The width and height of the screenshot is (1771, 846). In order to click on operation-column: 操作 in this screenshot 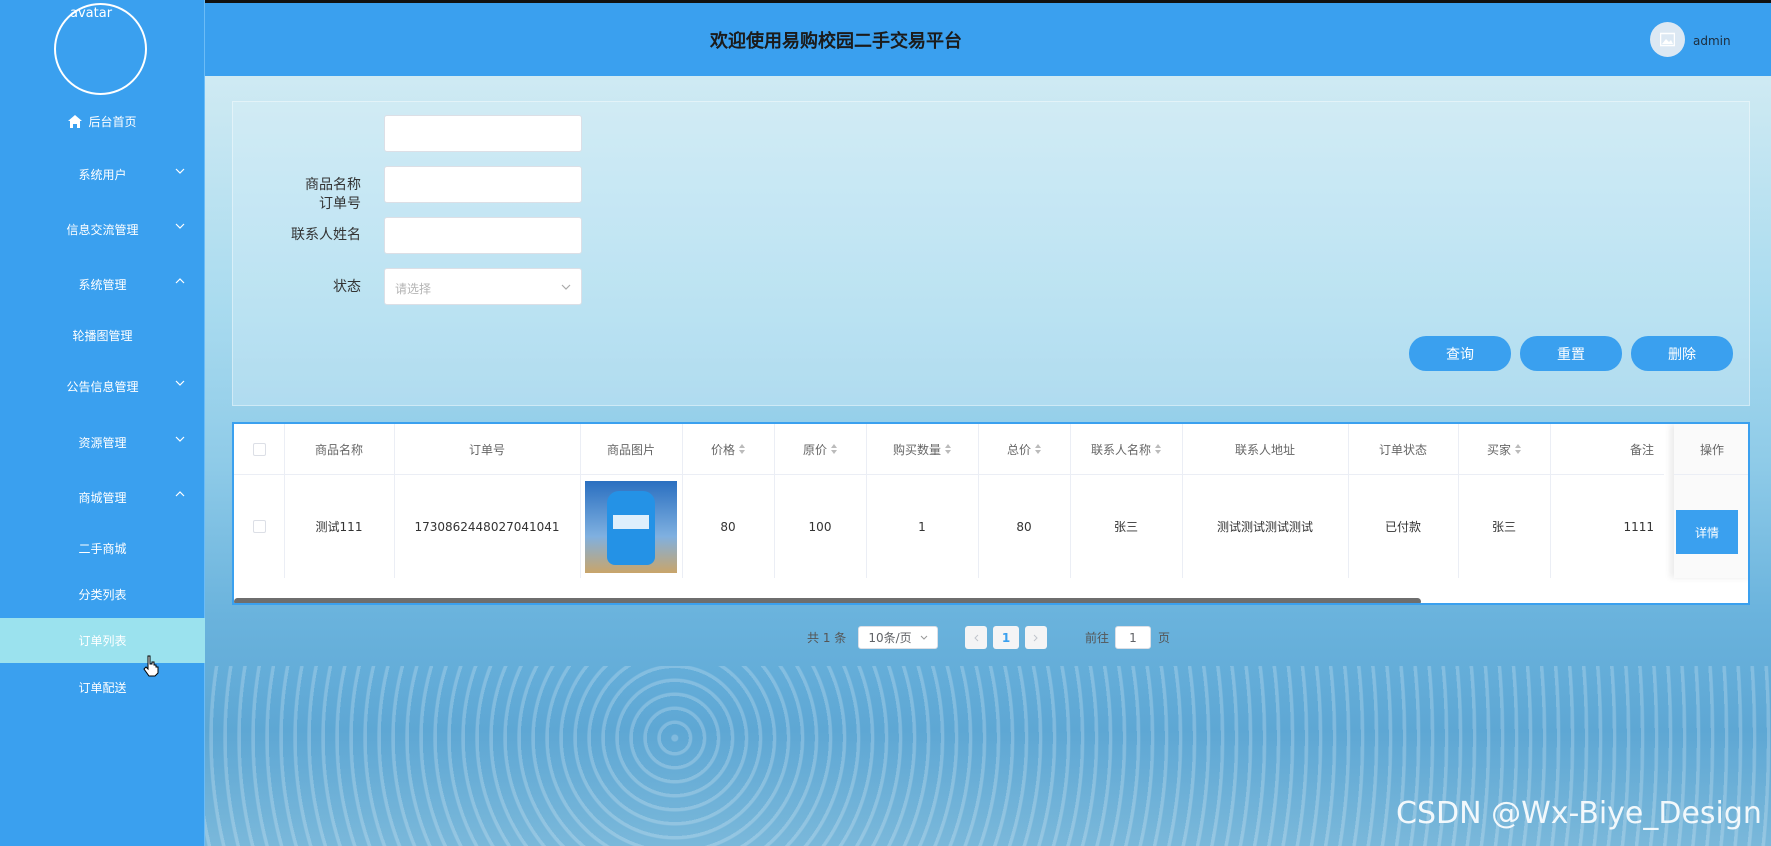, I will do `click(1711, 501)`.